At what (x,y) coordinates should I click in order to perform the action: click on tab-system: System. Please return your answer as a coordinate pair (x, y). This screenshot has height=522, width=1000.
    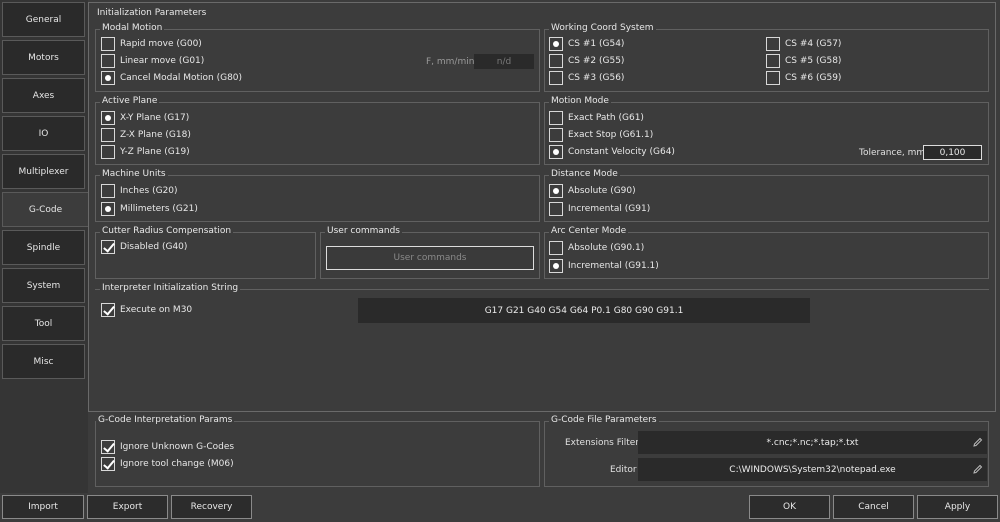
    Looking at the image, I should click on (43, 285).